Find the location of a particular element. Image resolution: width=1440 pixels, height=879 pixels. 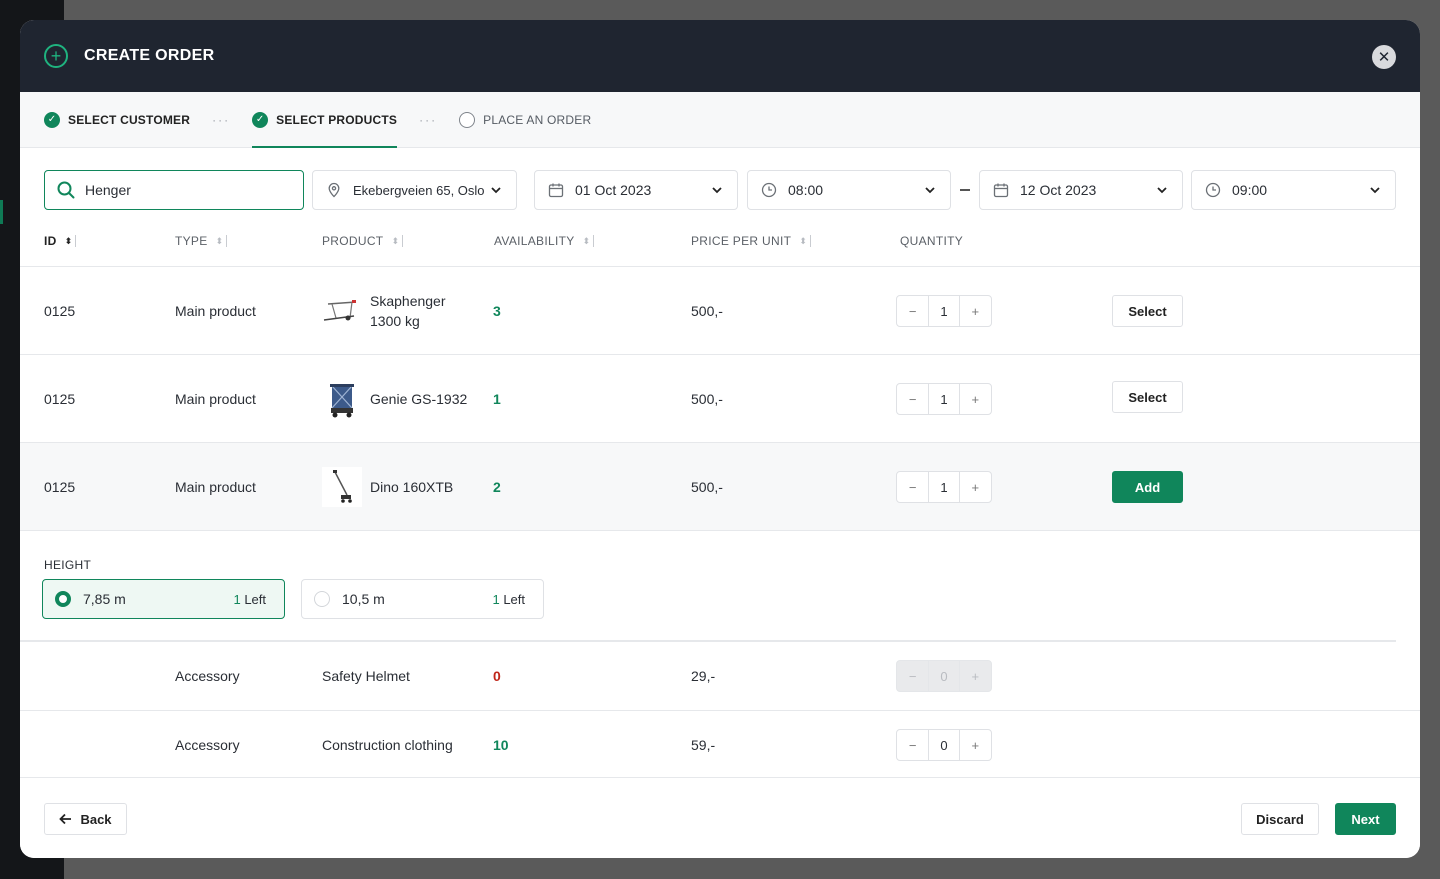

column-header-product: PRODUCT ⬍ is located at coordinates (363, 241).